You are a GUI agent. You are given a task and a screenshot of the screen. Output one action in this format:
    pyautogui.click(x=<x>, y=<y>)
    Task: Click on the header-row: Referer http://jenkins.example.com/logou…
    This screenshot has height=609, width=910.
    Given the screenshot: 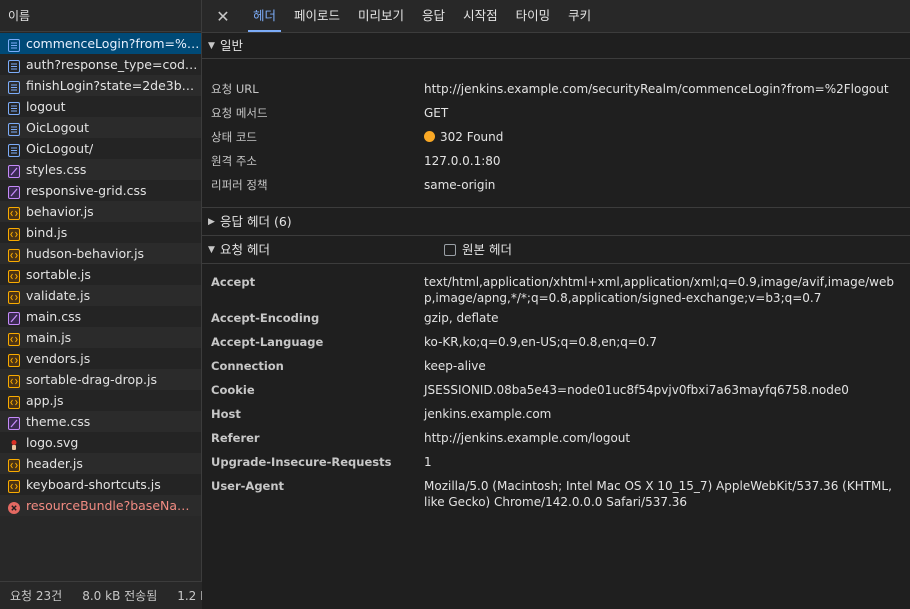 What is the action you would take?
    pyautogui.click(x=556, y=440)
    